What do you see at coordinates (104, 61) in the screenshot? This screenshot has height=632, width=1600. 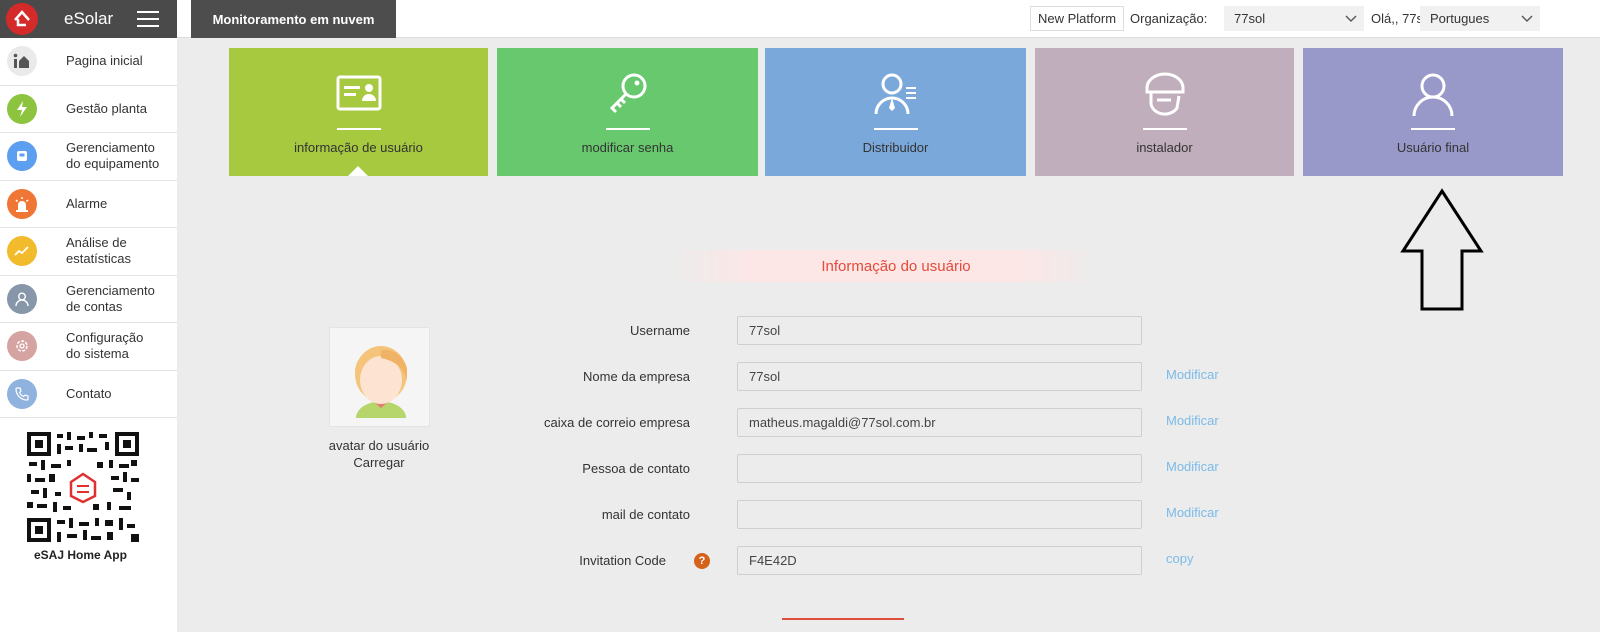 I see `sidebar-item-label: Pagina inicial` at bounding box center [104, 61].